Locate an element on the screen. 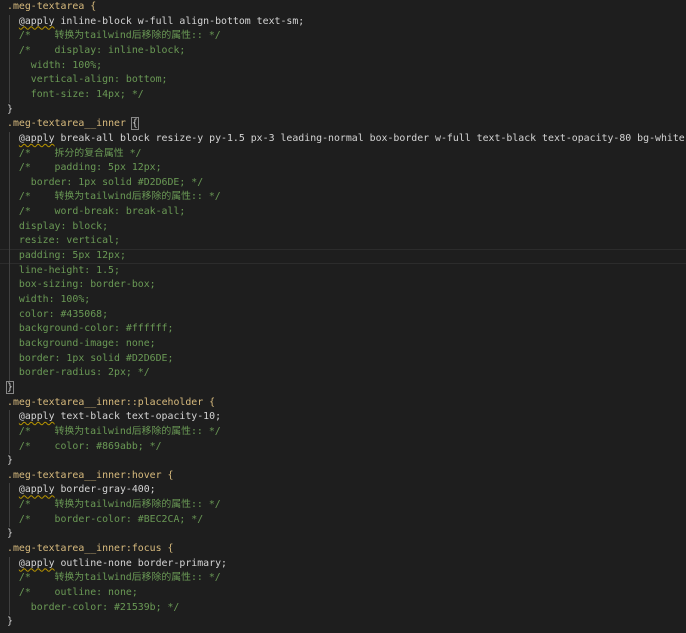 The width and height of the screenshot is (686, 633). code-text: border: 1px solid #D2D6DE; is located at coordinates (96, 358).